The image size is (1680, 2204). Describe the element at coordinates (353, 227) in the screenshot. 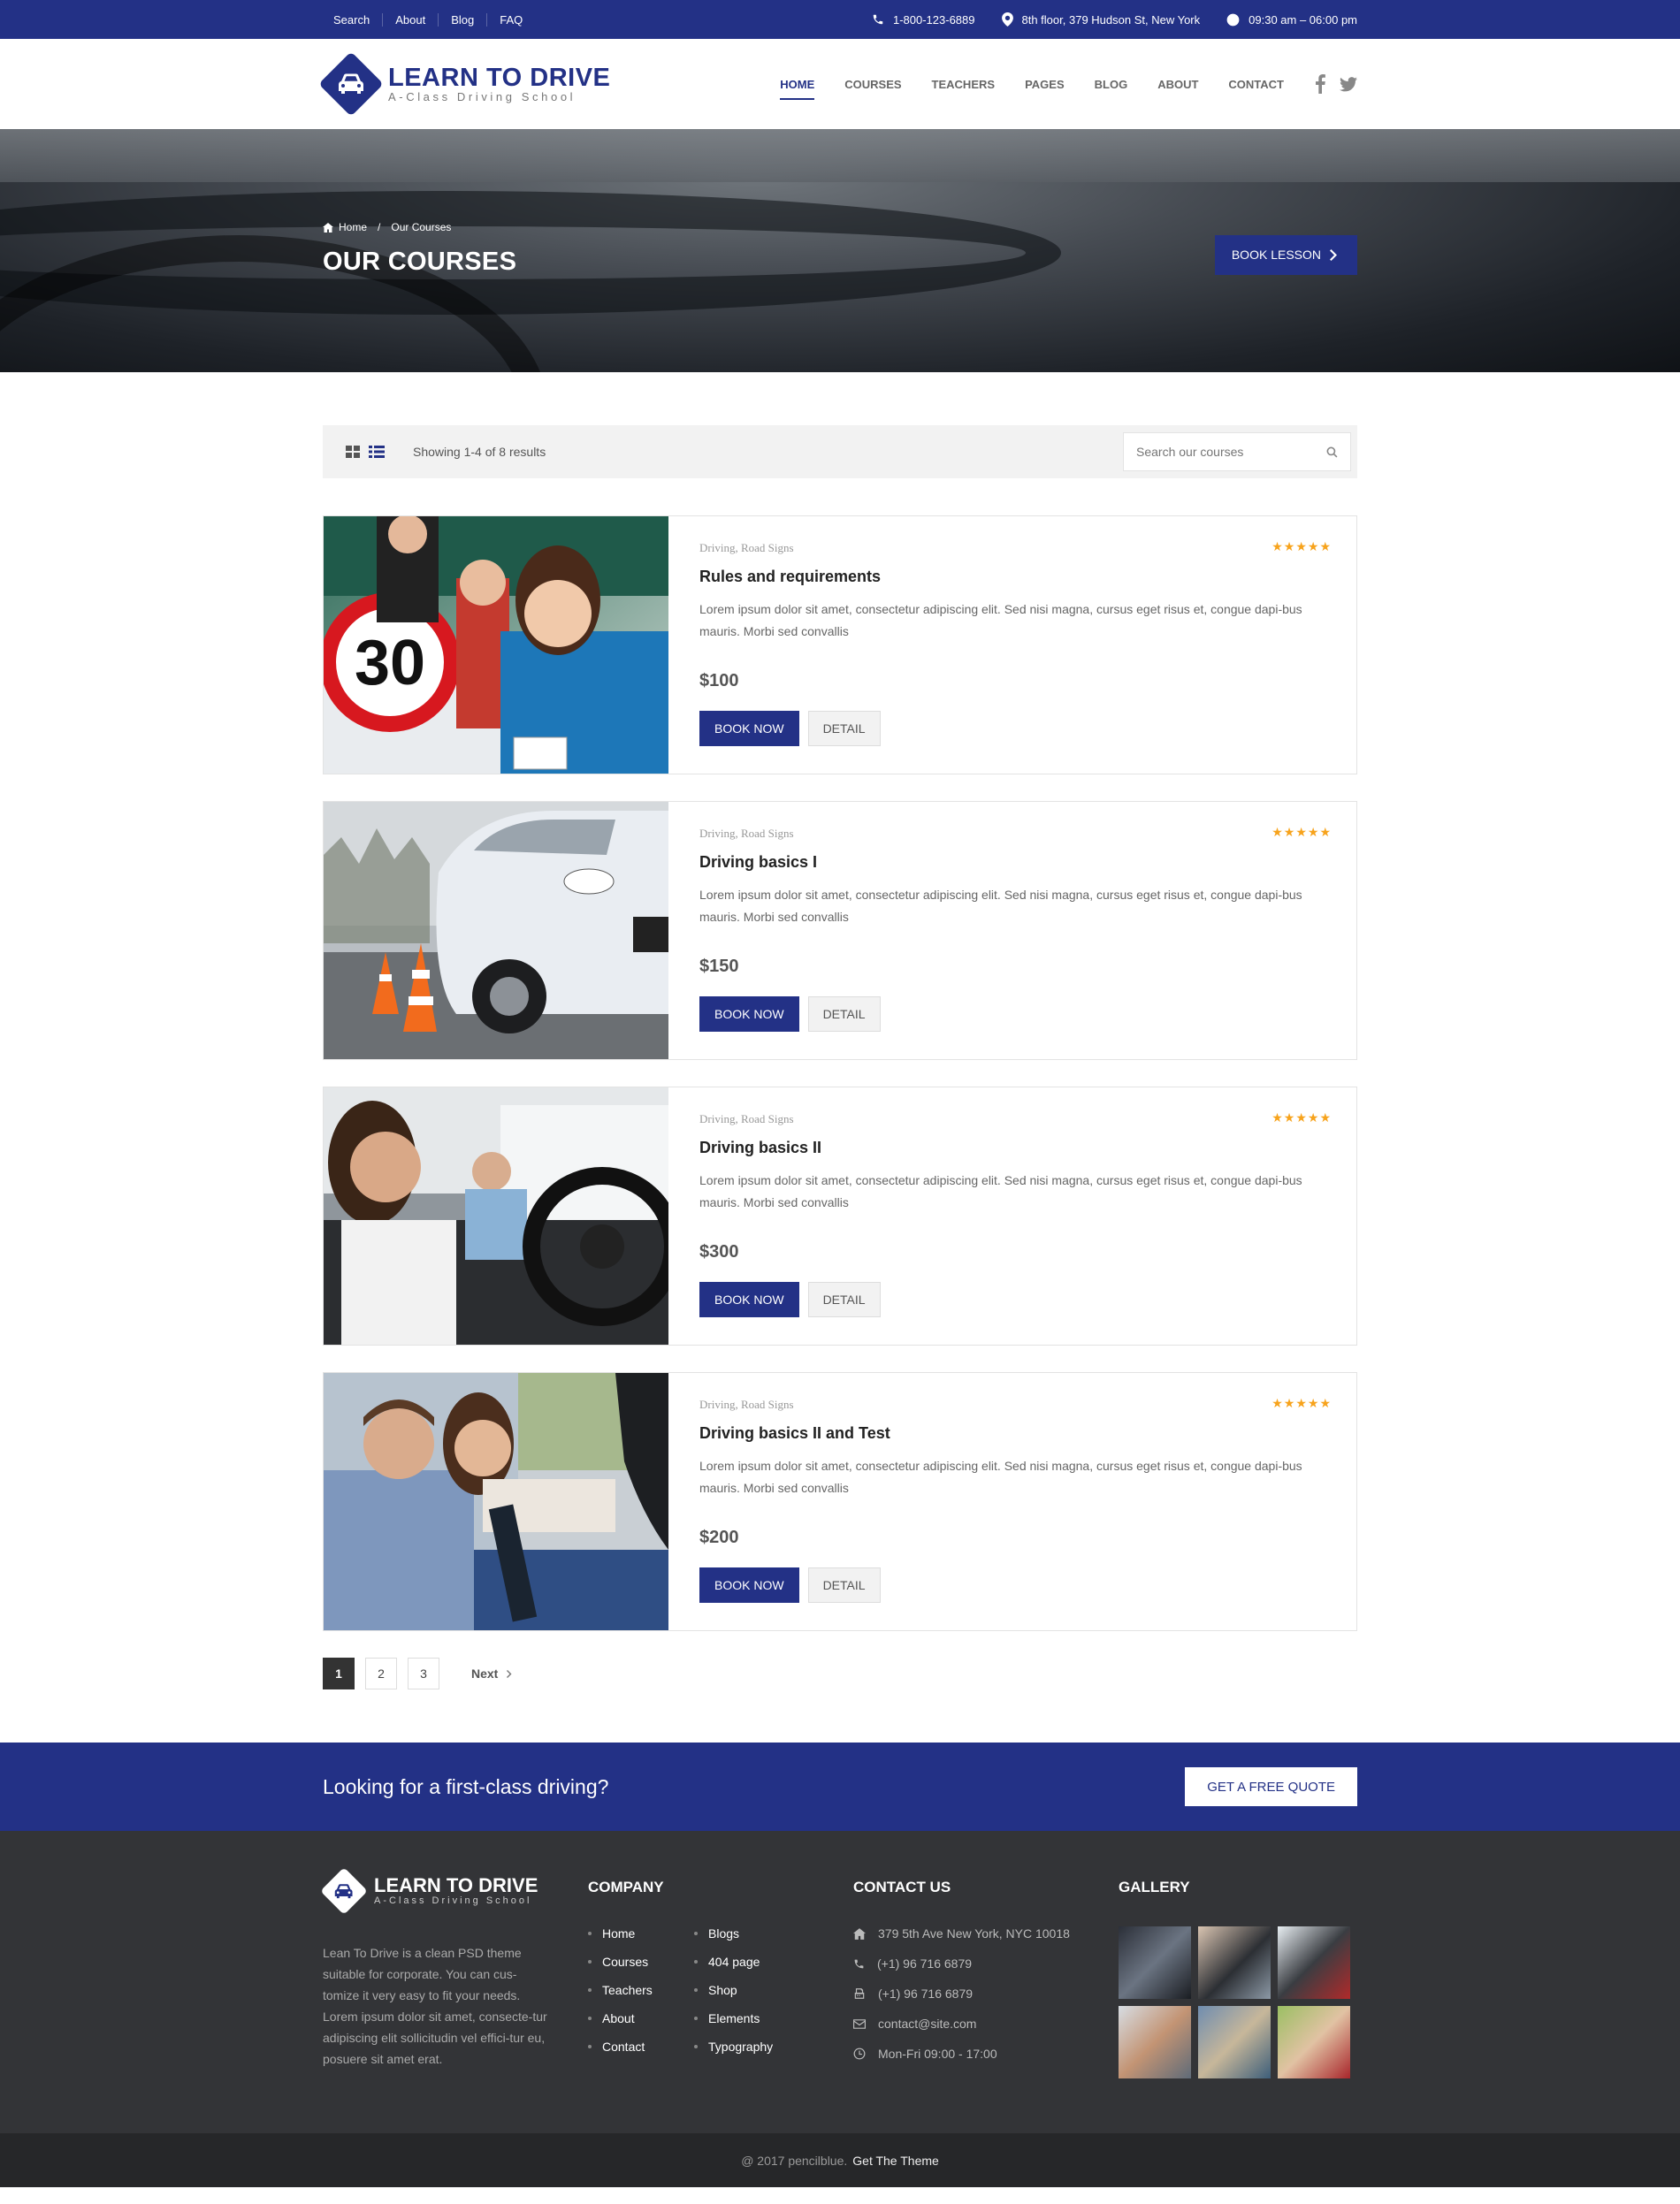

I see `breadcrumb-home: Home` at that location.